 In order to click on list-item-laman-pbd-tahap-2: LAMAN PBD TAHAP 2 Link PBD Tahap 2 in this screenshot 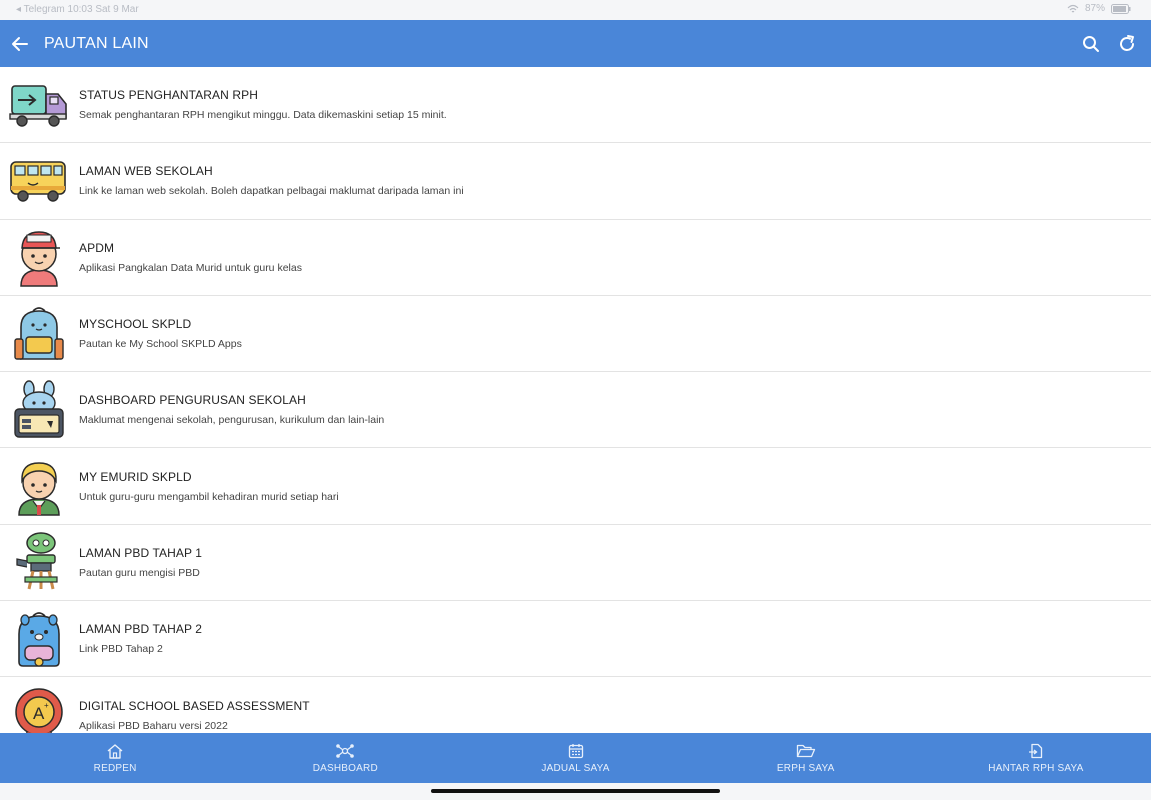, I will do `click(575, 639)`.